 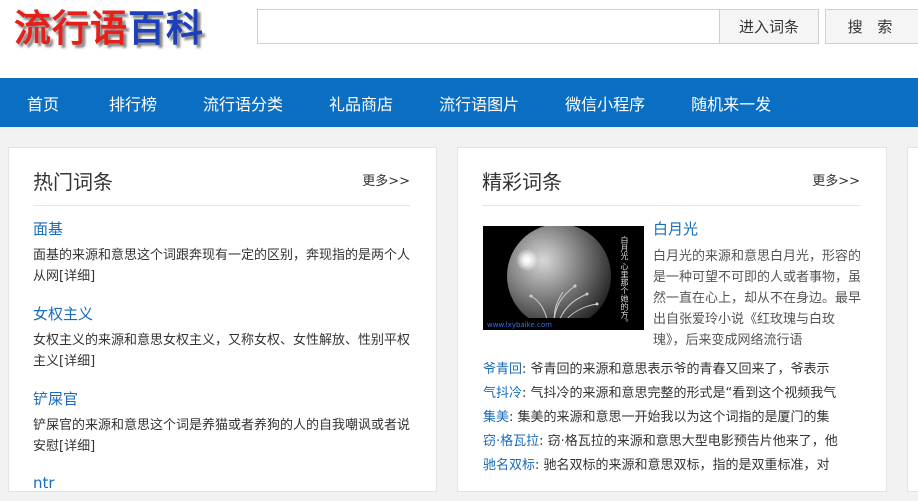 What do you see at coordinates (912, 319) in the screenshot?
I see `third-panel-edge` at bounding box center [912, 319].